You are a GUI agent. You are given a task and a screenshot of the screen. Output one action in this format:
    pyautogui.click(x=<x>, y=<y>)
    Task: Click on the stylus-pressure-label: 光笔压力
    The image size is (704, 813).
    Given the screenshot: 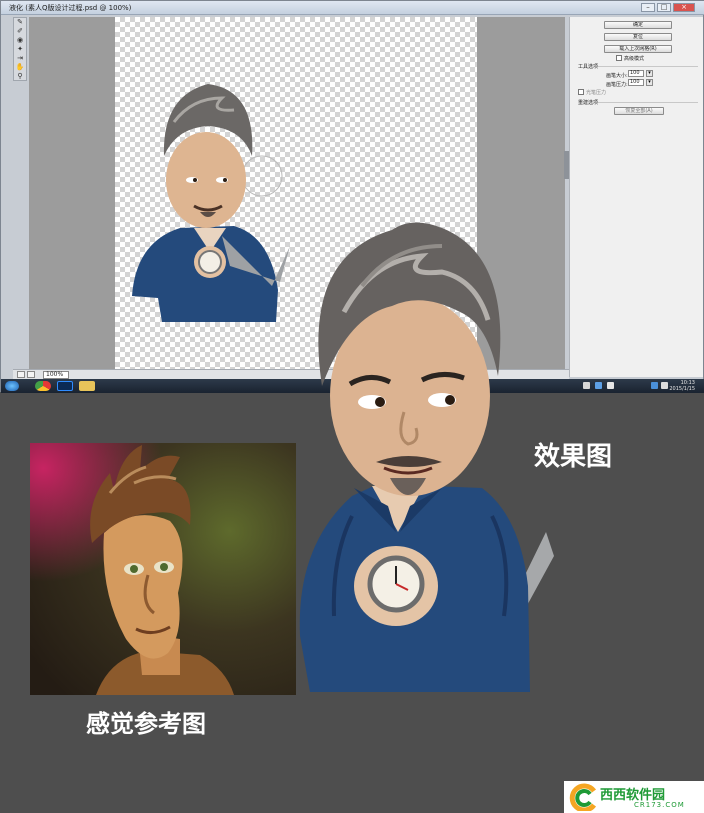 What is the action you would take?
    pyautogui.click(x=596, y=93)
    